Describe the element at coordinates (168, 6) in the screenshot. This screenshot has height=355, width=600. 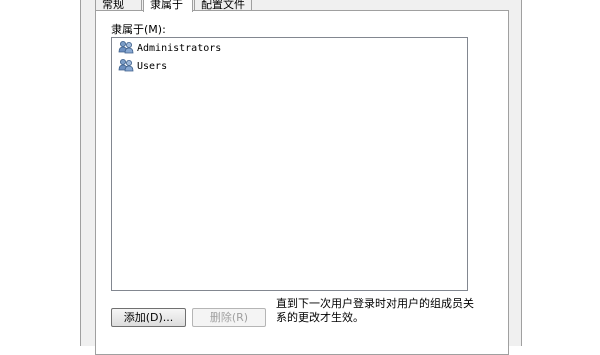
I see `tab-member-of: 隶属于` at that location.